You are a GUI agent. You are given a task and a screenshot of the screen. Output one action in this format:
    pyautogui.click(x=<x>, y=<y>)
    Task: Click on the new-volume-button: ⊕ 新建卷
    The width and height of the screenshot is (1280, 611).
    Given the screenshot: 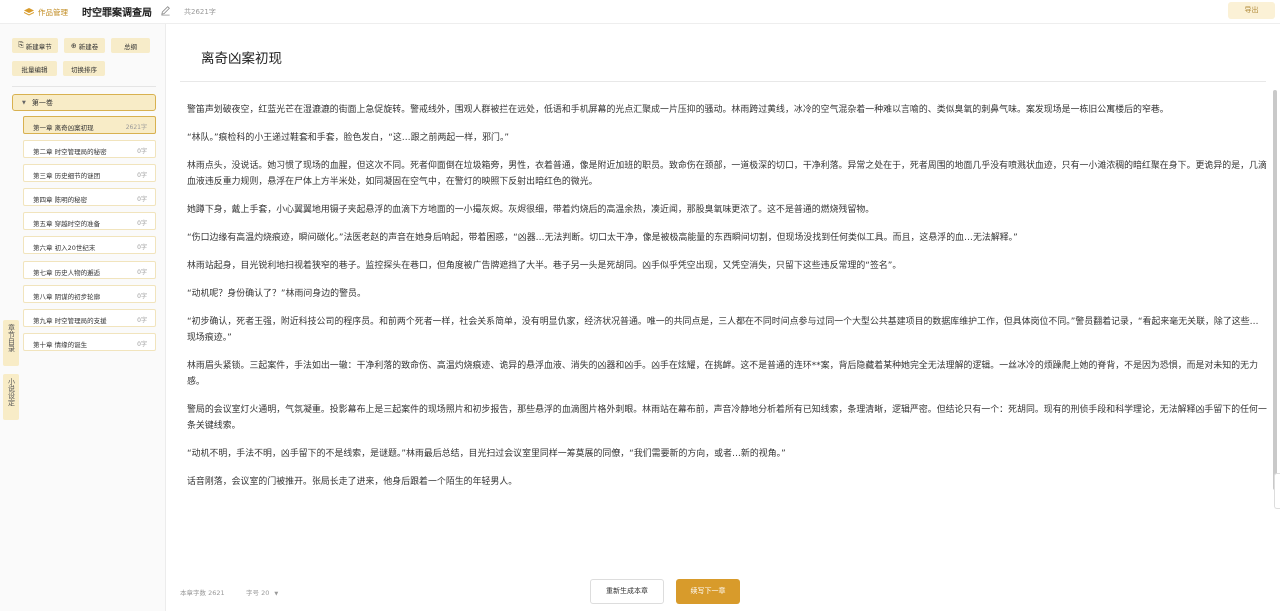 What is the action you would take?
    pyautogui.click(x=84, y=45)
    